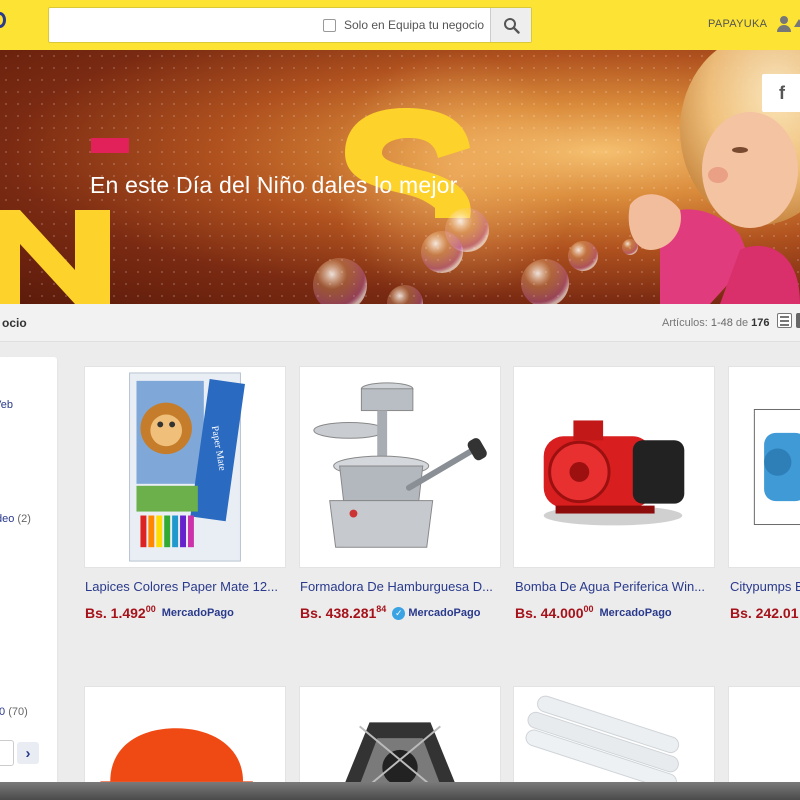  I want to click on store-name: ocio, so click(14, 323).